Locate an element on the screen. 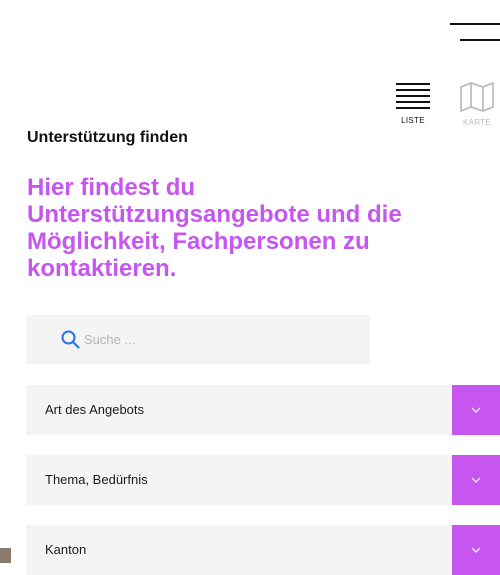 This screenshot has width=500, height=575. hamburger-menu-icon-line is located at coordinates (480, 40).